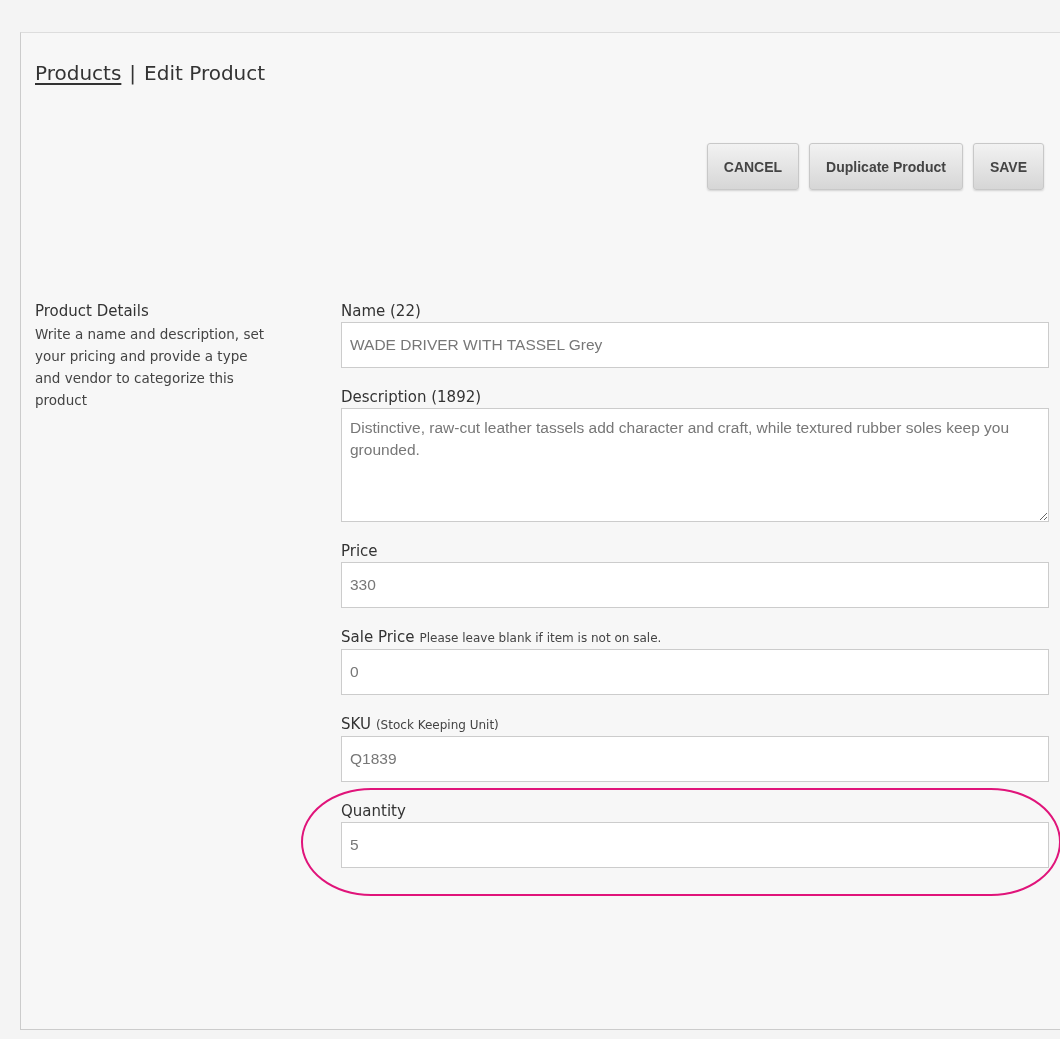 The image size is (1060, 1039). I want to click on breadcrumb-link: Products, so click(78, 73).